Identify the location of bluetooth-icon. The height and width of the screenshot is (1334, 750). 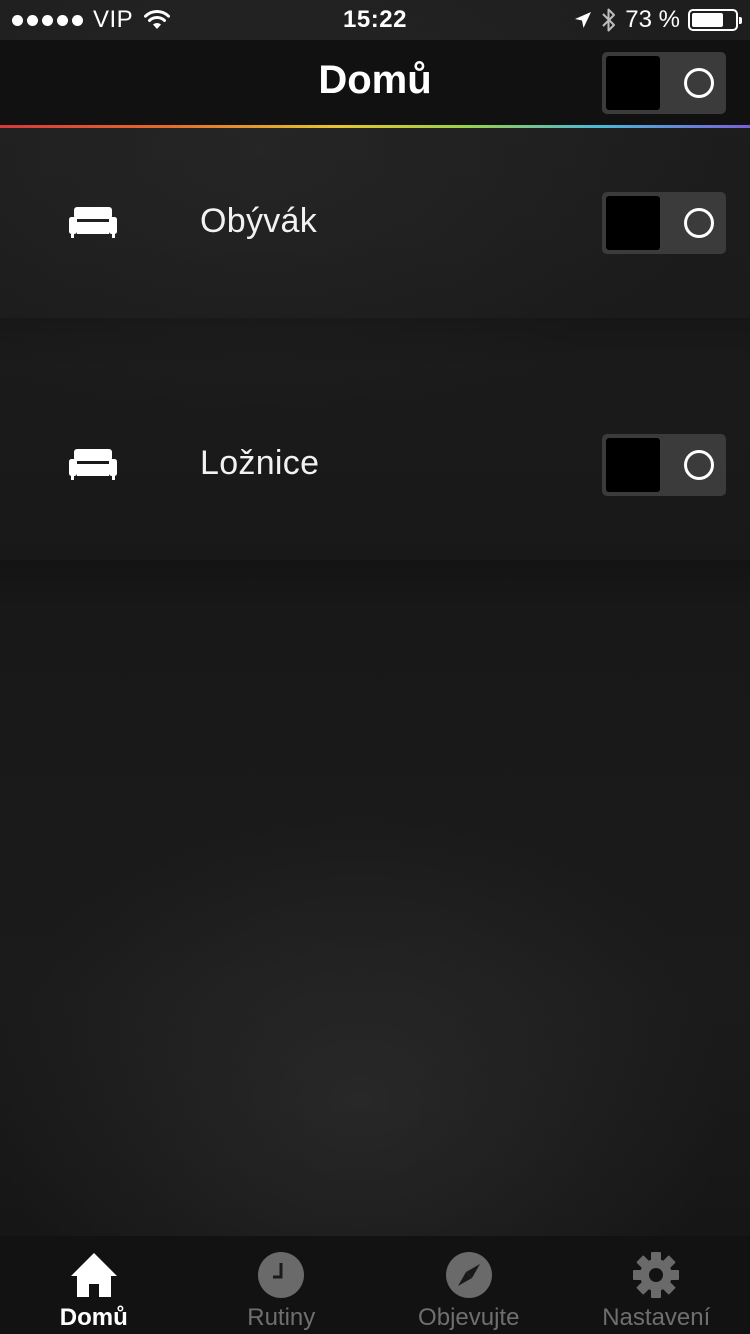
(609, 20).